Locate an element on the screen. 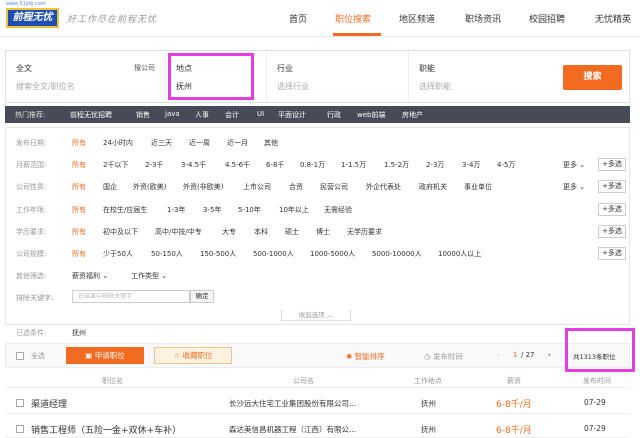 The width and height of the screenshot is (640, 438). hot-item: web前端 is located at coordinates (371, 115).